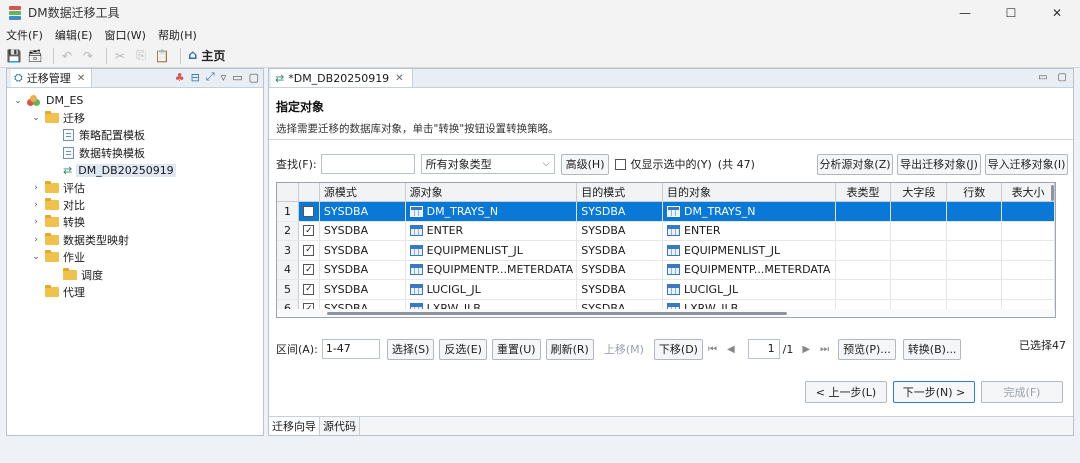 Image resolution: width=1080 pixels, height=463 pixels. What do you see at coordinates (965, 12) in the screenshot?
I see `minimize-button: —` at bounding box center [965, 12].